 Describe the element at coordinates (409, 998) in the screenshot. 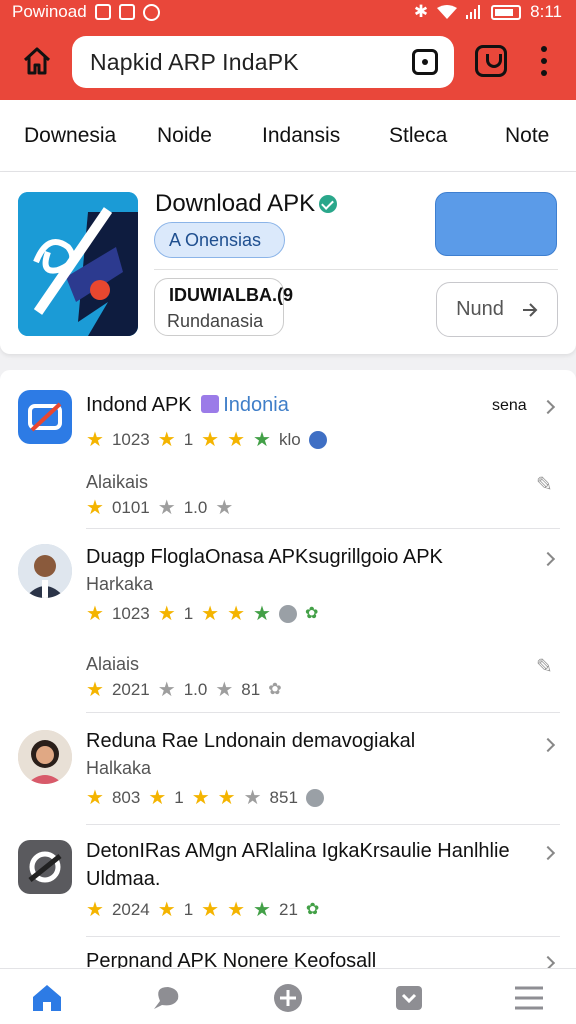

I see `download-icon` at that location.